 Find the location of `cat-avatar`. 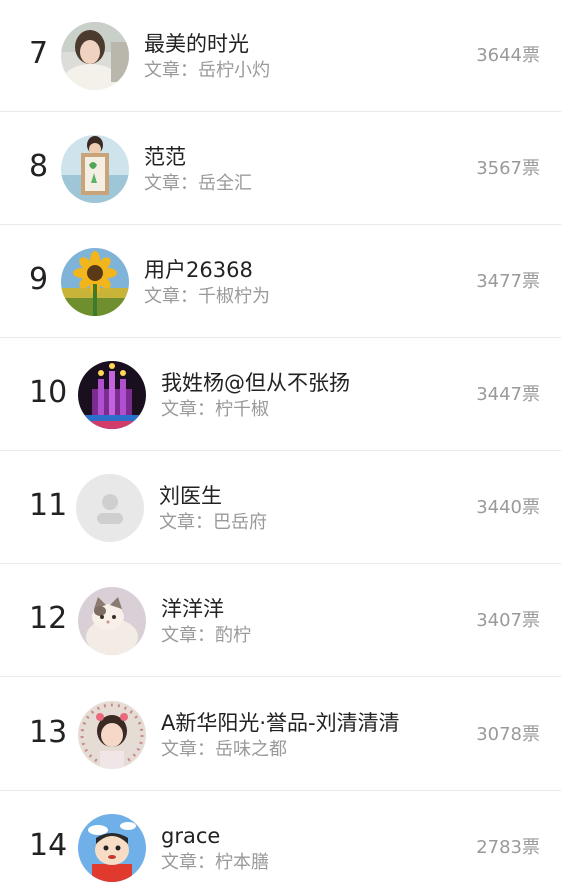

cat-avatar is located at coordinates (112, 621).